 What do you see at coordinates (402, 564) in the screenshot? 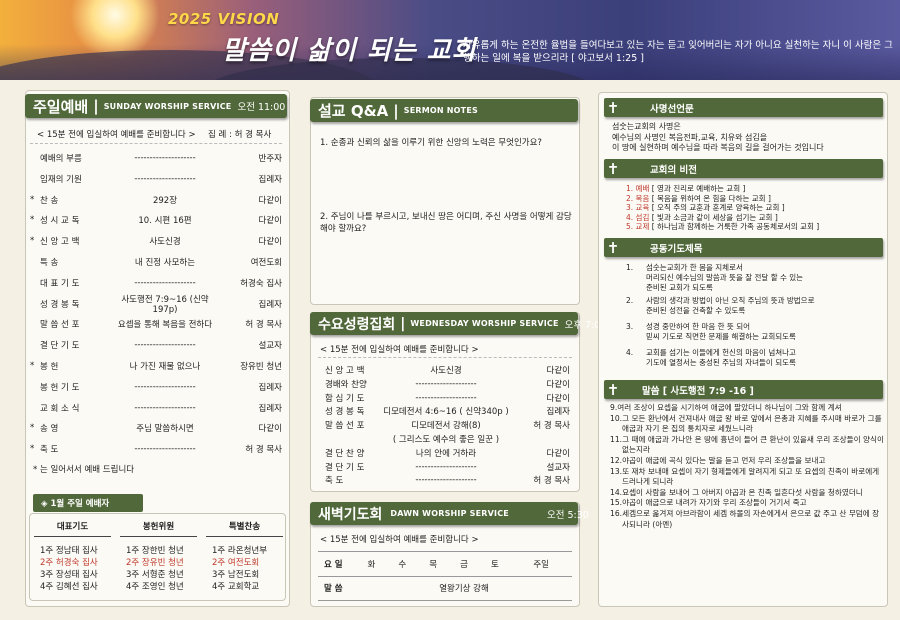
I see `day-cell: 수` at bounding box center [402, 564].